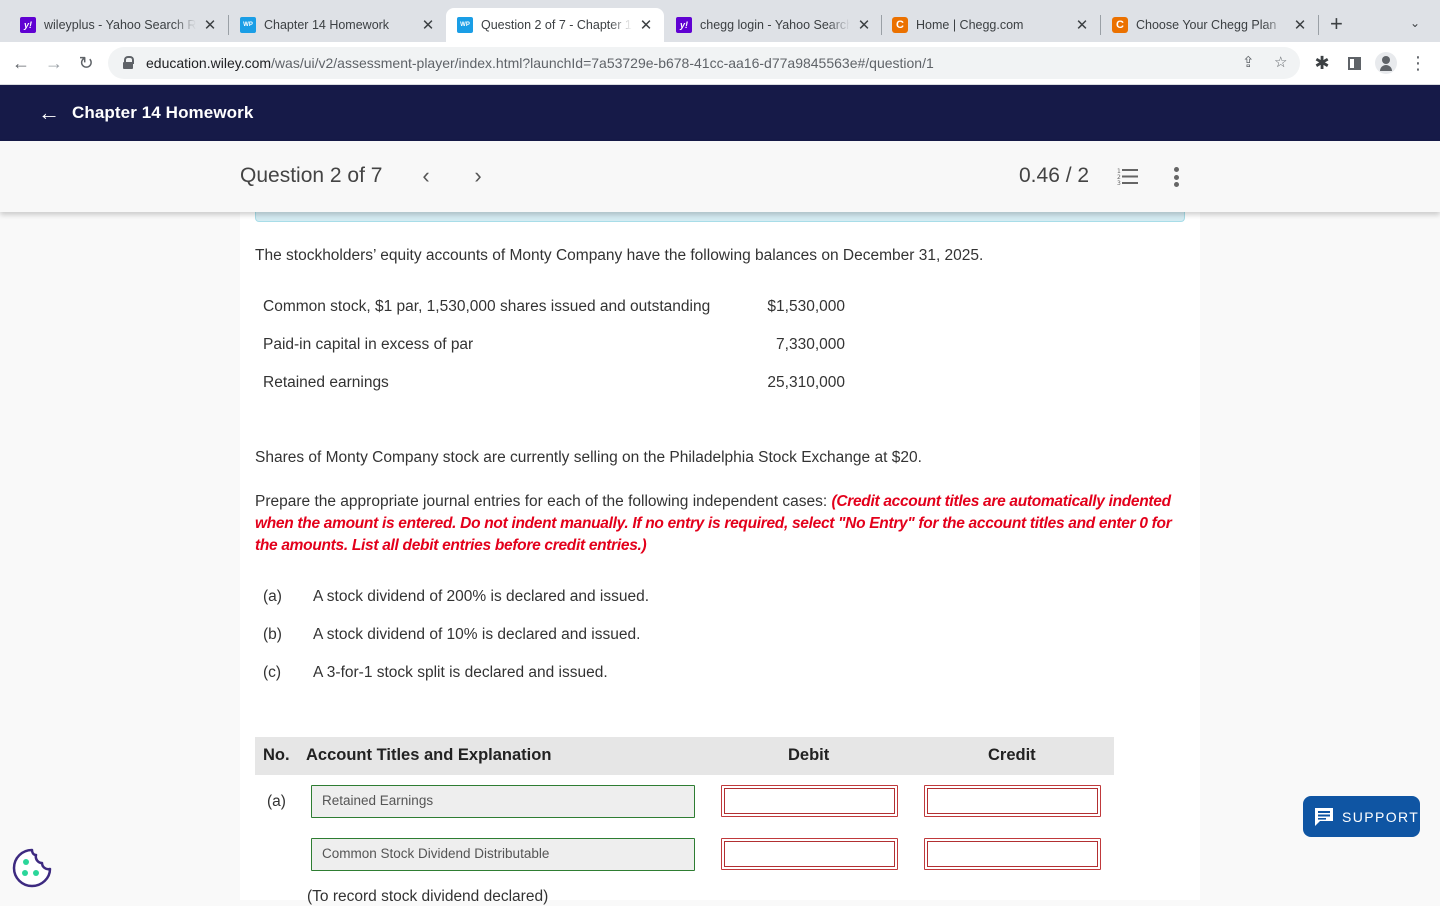  What do you see at coordinates (86, 63) in the screenshot?
I see `reload-icon: ↻` at bounding box center [86, 63].